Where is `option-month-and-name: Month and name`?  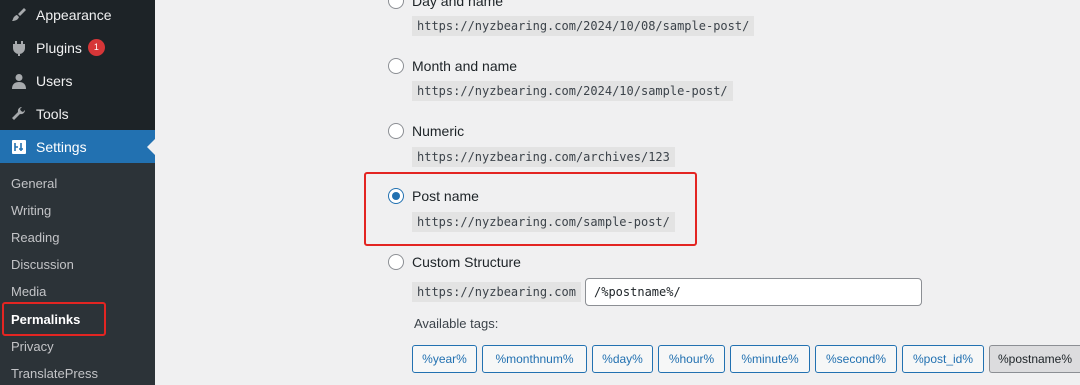 option-month-and-name: Month and name is located at coordinates (452, 66).